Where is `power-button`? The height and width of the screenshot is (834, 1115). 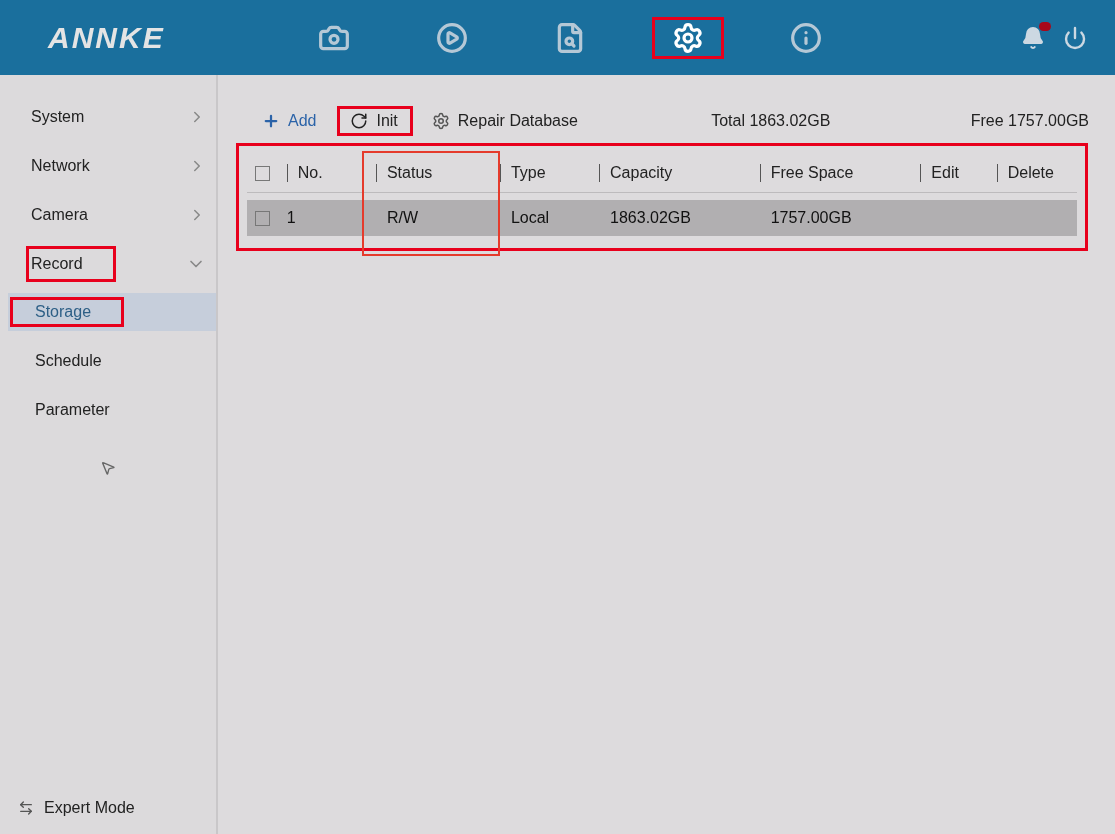 power-button is located at coordinates (1075, 37).